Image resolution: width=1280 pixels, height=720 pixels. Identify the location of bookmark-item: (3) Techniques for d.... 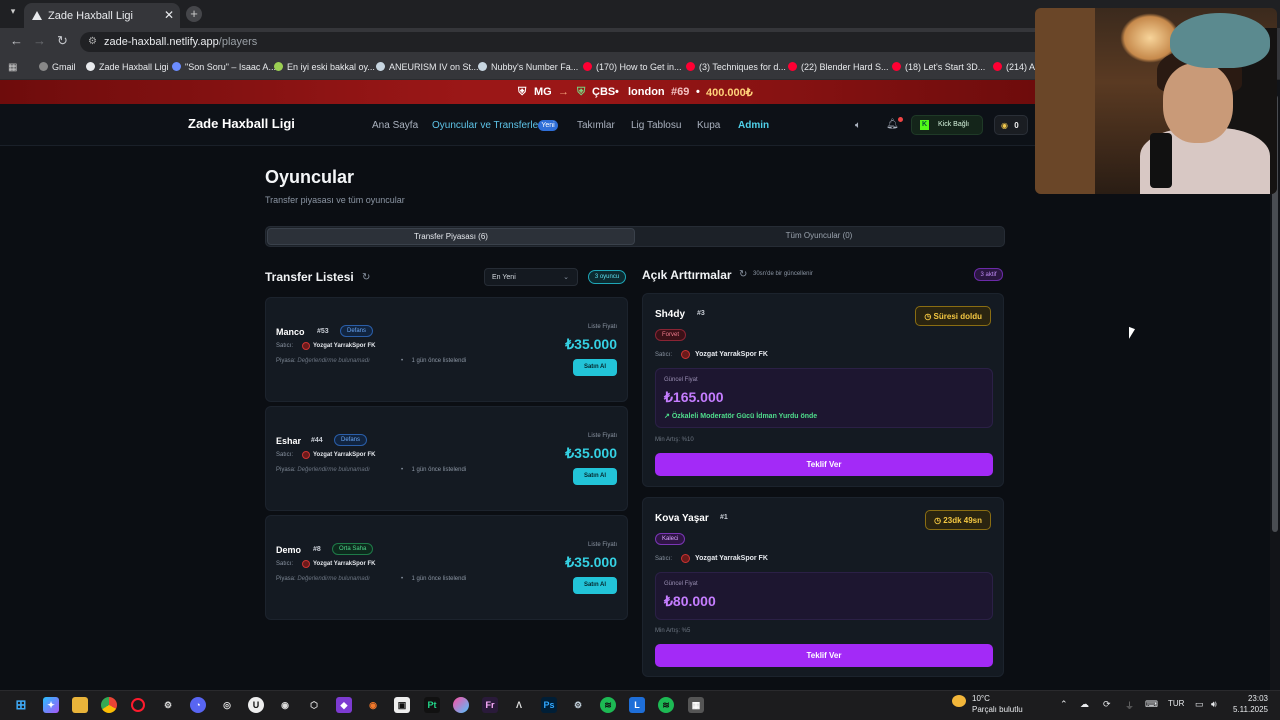
(736, 67).